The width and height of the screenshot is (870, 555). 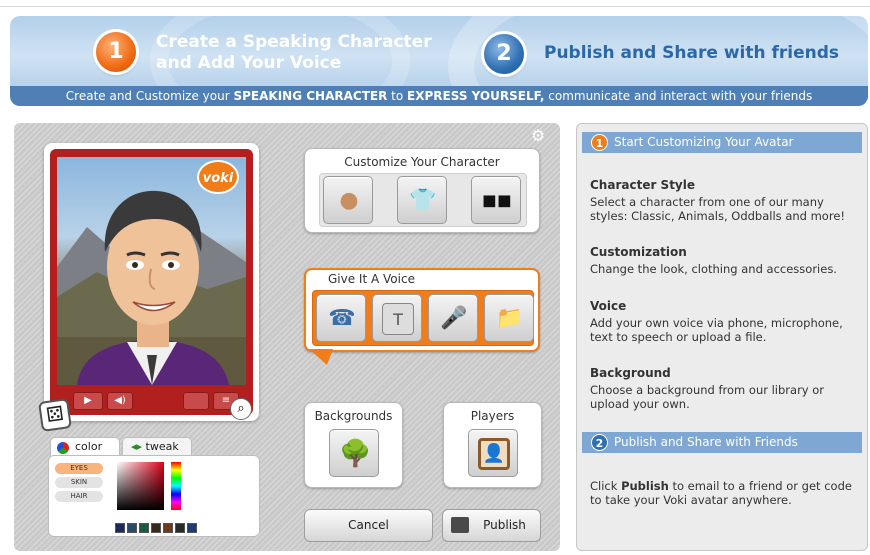 What do you see at coordinates (504, 525) in the screenshot?
I see `publish-button-label: Publish` at bounding box center [504, 525].